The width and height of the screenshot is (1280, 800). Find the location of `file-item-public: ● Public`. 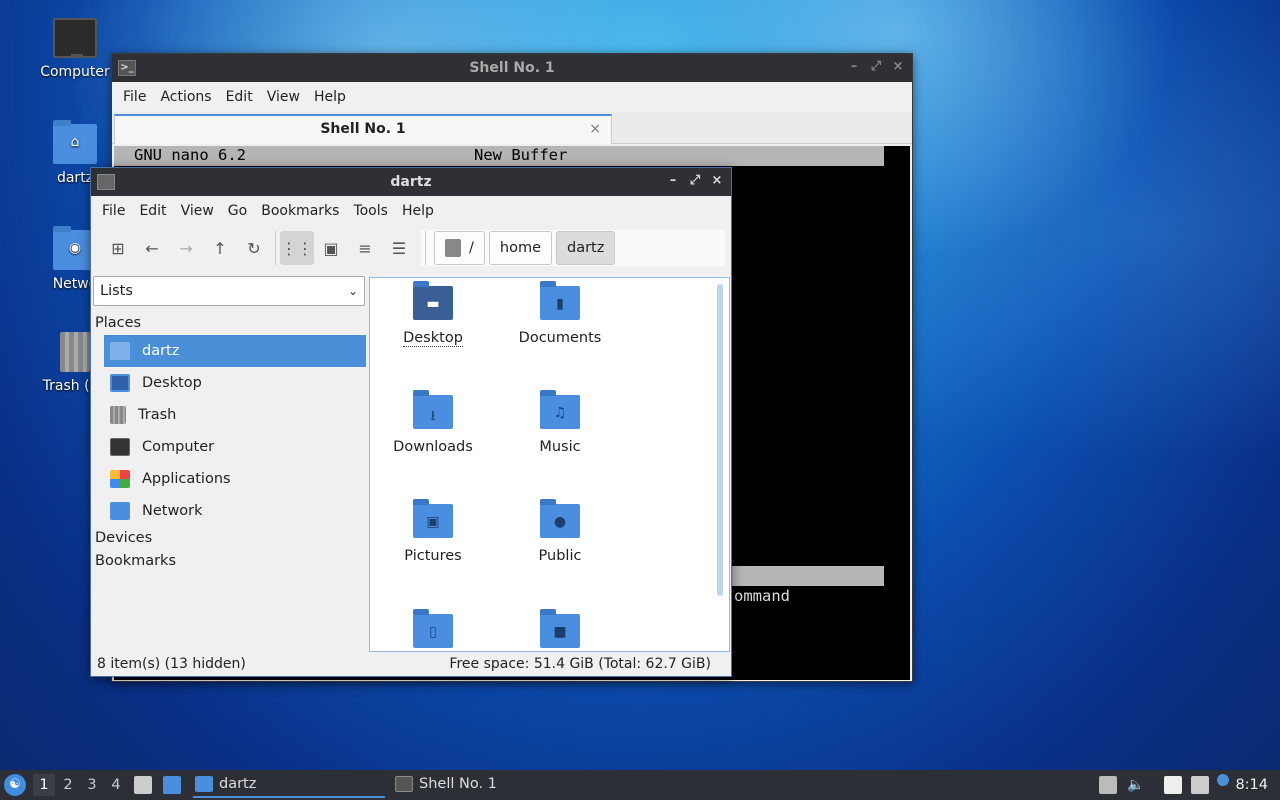

file-item-public: ● Public is located at coordinates (560, 531).